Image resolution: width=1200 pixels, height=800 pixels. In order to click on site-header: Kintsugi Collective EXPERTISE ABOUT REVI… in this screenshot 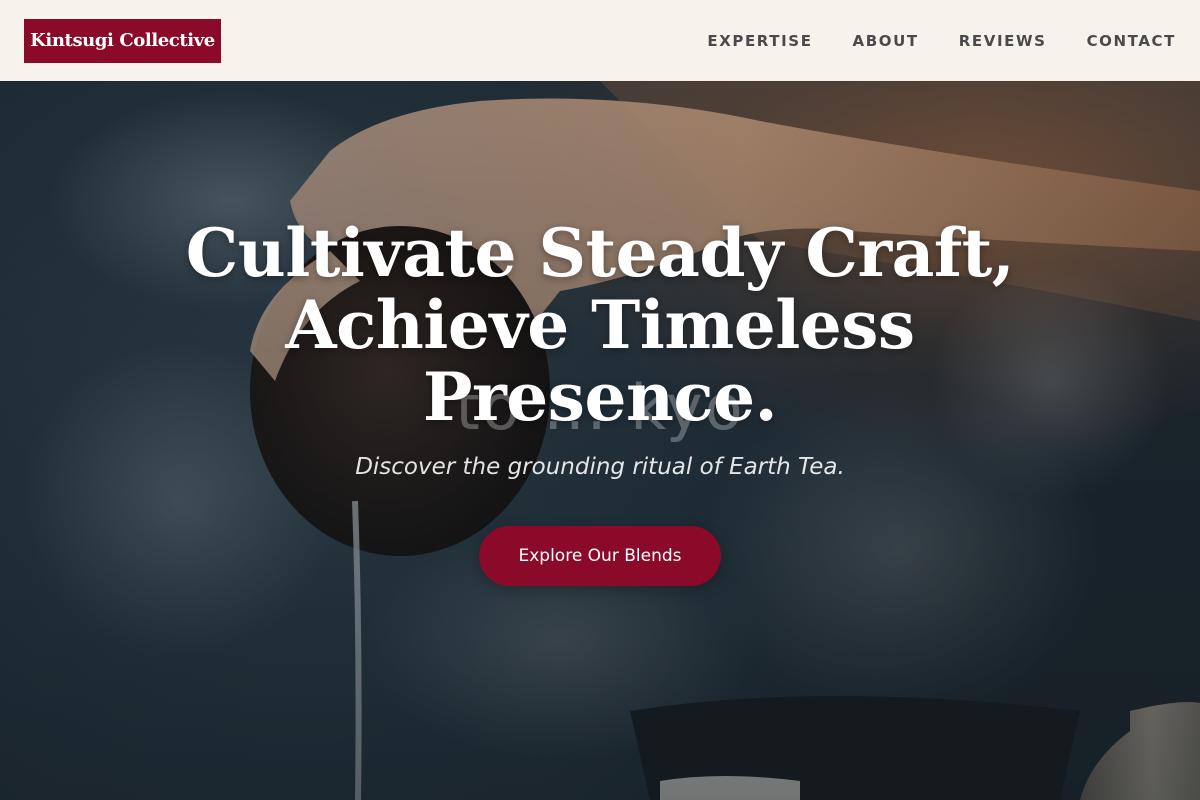, I will do `click(600, 40)`.